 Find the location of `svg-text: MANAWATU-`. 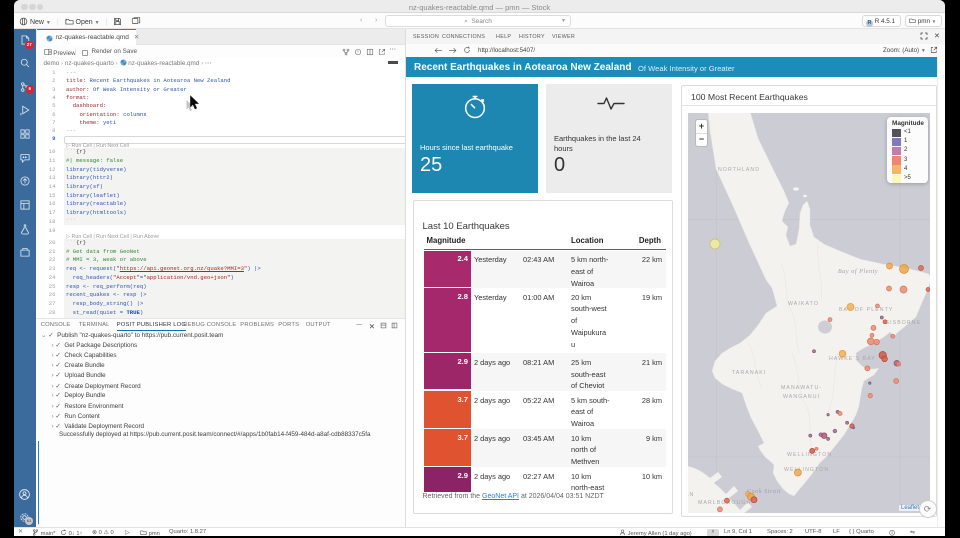

svg-text: MANAWATU- is located at coordinates (801, 388).